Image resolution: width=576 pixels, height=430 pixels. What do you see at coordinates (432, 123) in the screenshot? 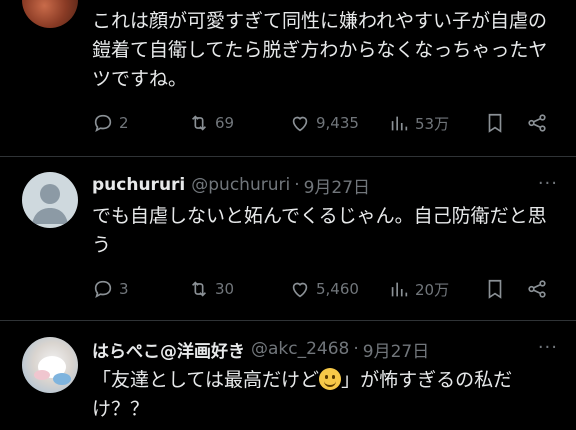
I see `views-count: 53万` at bounding box center [432, 123].